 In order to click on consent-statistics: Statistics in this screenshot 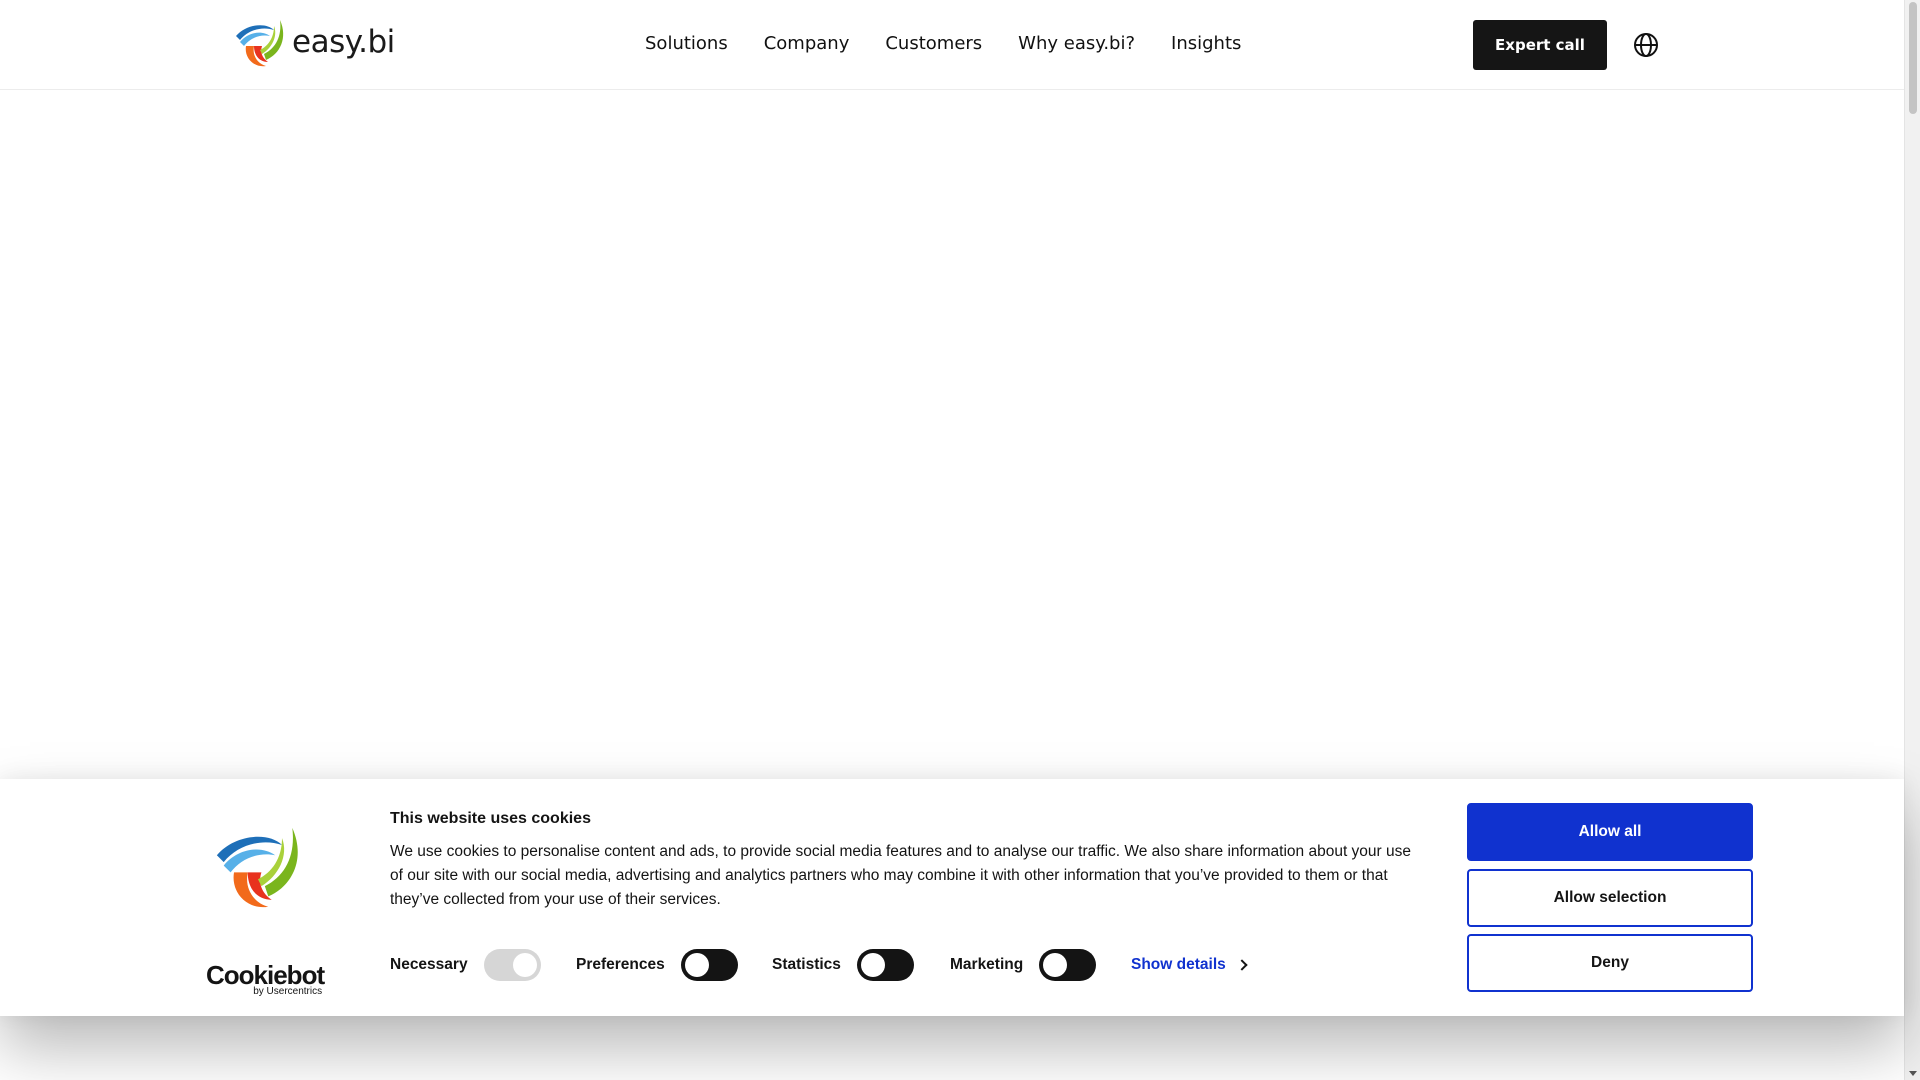, I will do `click(843, 965)`.